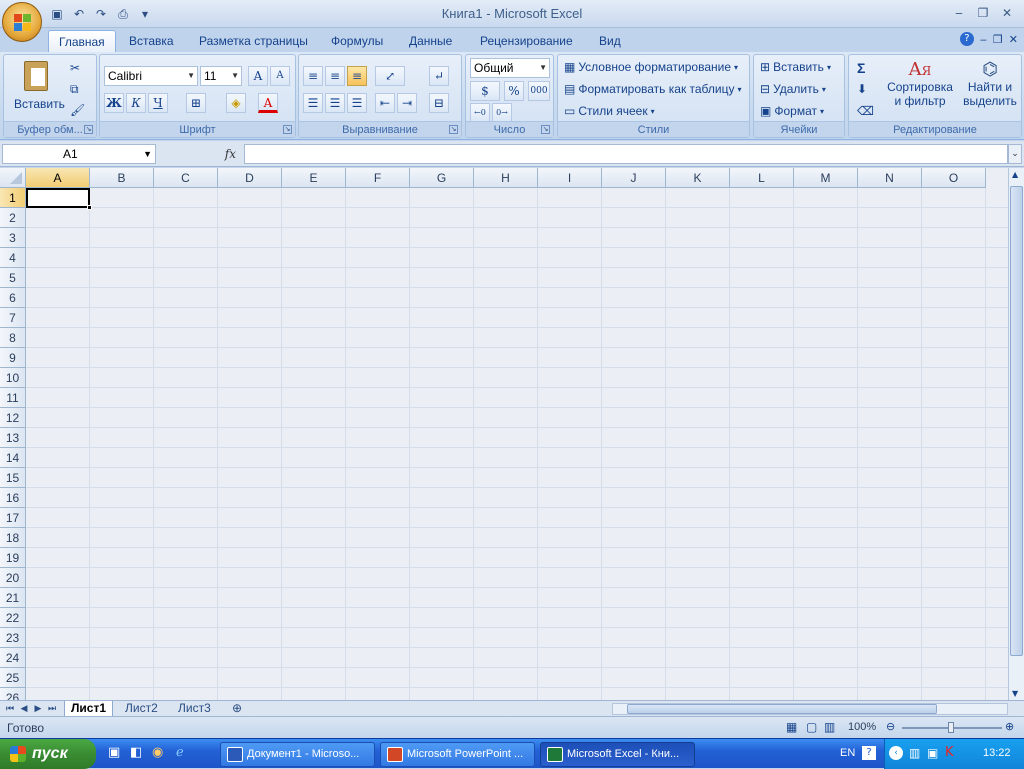 The width and height of the screenshot is (1024, 769). What do you see at coordinates (13, 258) in the screenshot?
I see `row-header: 4` at bounding box center [13, 258].